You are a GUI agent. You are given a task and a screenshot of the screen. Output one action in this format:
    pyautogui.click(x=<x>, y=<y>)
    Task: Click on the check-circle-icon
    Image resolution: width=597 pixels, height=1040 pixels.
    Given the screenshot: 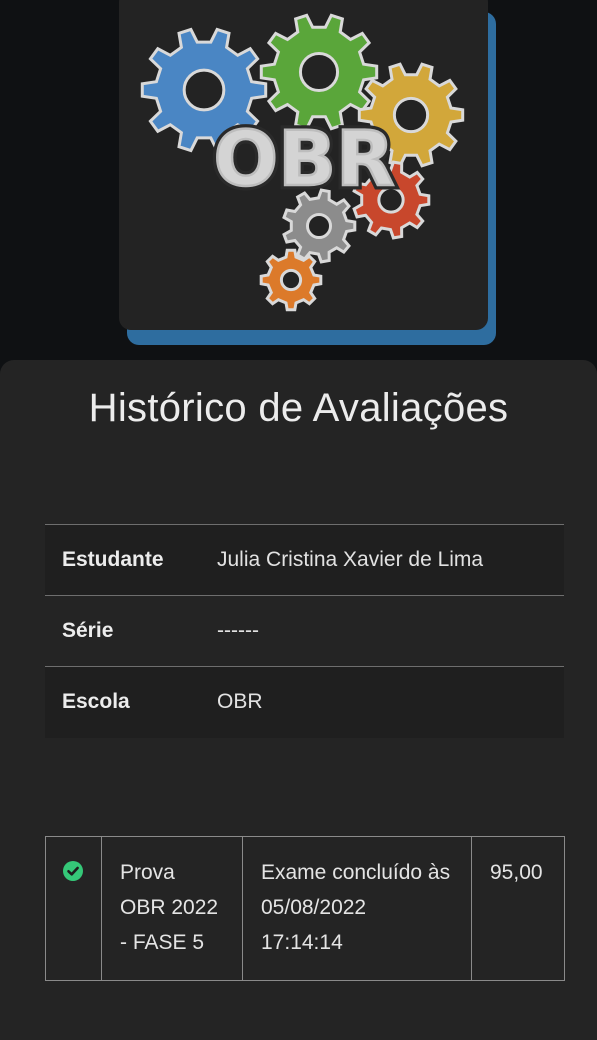 What is the action you would take?
    pyautogui.click(x=73, y=871)
    